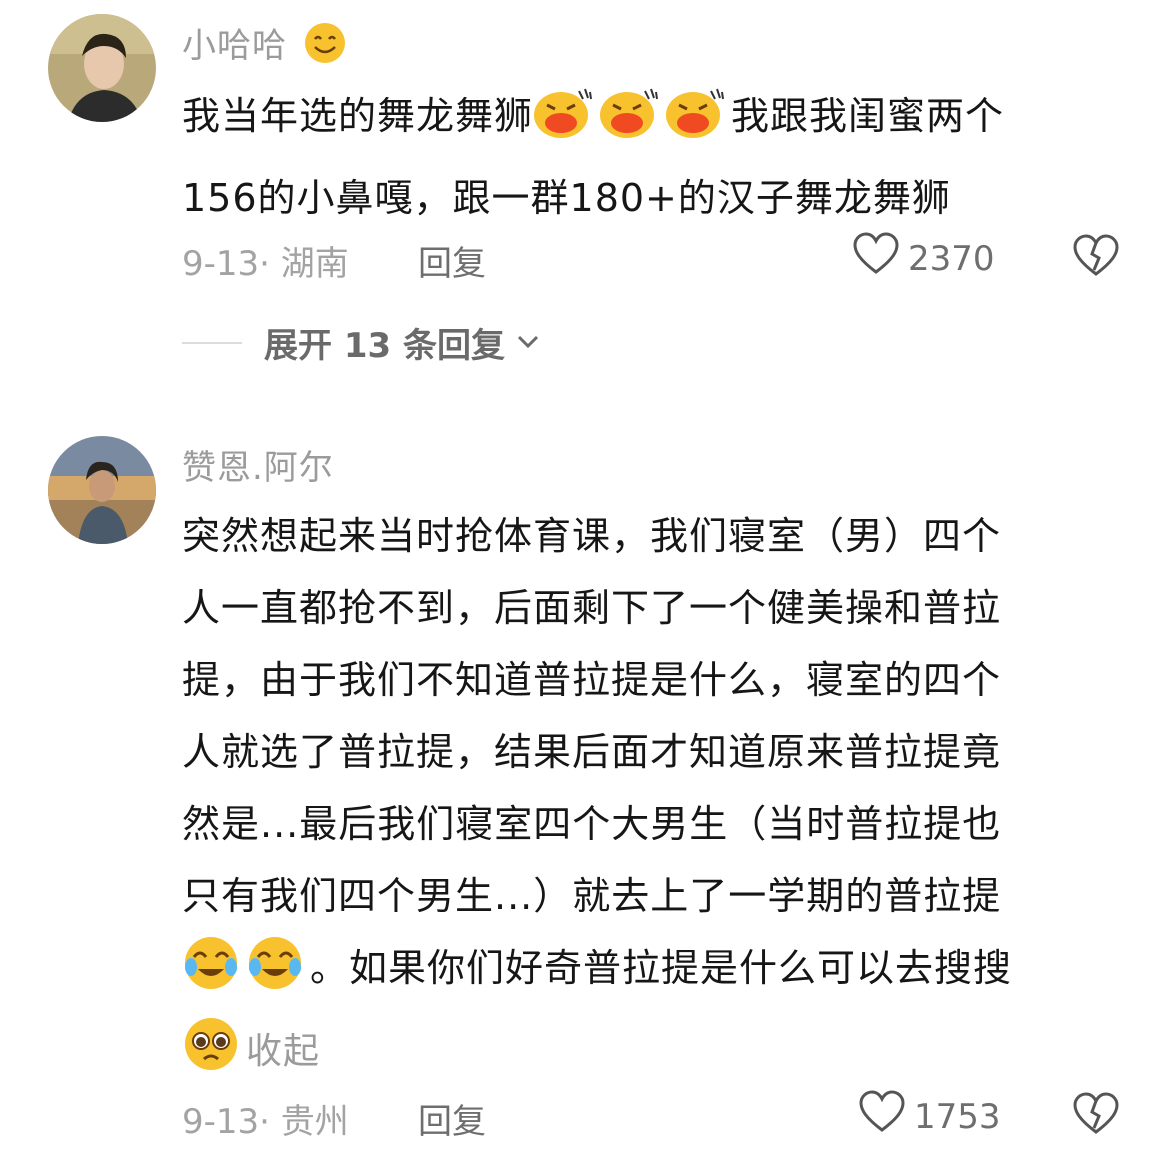 The width and height of the screenshot is (1170, 1172). I want to click on comment-text: 我当年选的舞龙舞狮 我跟我闺蜜两个 156的小鼻嘎，跟一群180+的汉子舞龙舞狮, so click(652, 157).